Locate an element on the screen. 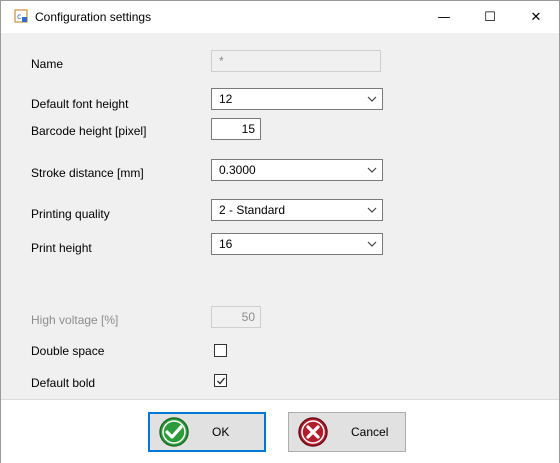  close-button: ✕ is located at coordinates (536, 17).